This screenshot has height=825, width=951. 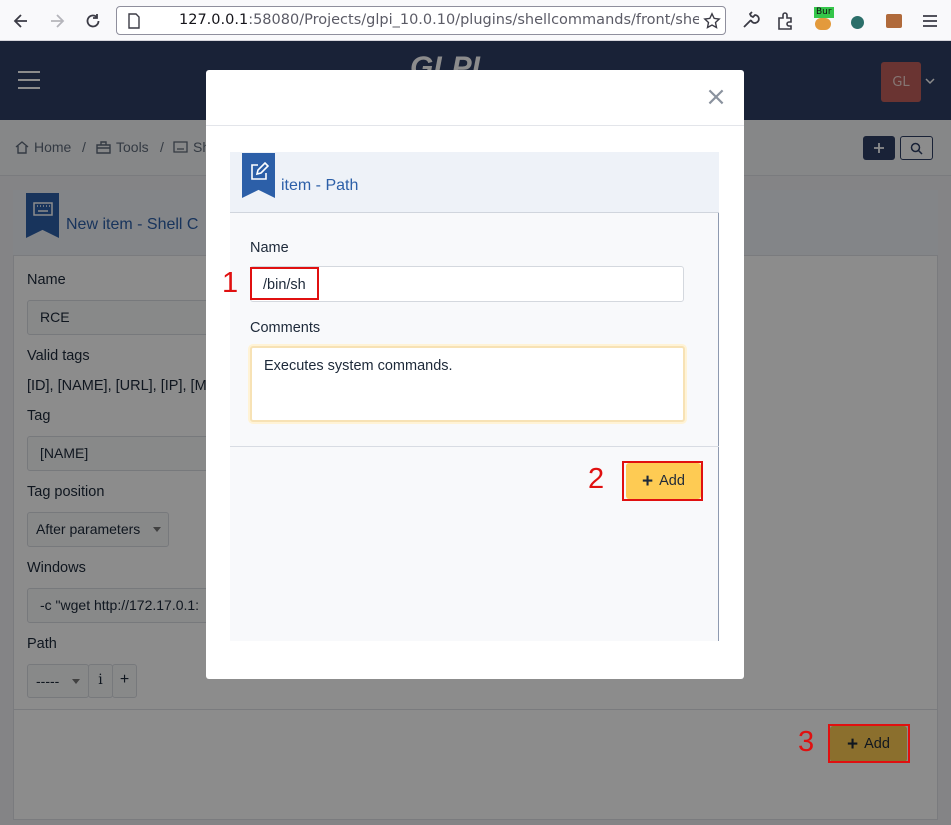 What do you see at coordinates (716, 97) in the screenshot?
I see `close-icon: ×` at bounding box center [716, 97].